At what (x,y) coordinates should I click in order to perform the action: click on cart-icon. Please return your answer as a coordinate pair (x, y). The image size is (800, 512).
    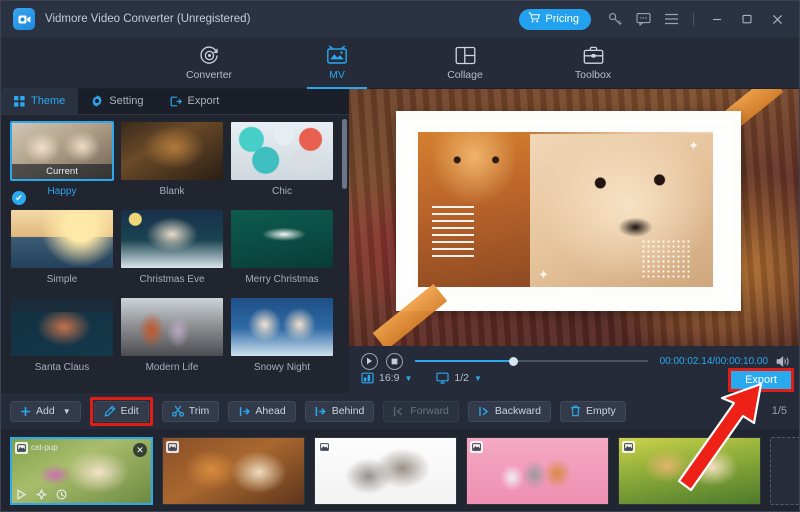
    Looking at the image, I should click on (534, 19).